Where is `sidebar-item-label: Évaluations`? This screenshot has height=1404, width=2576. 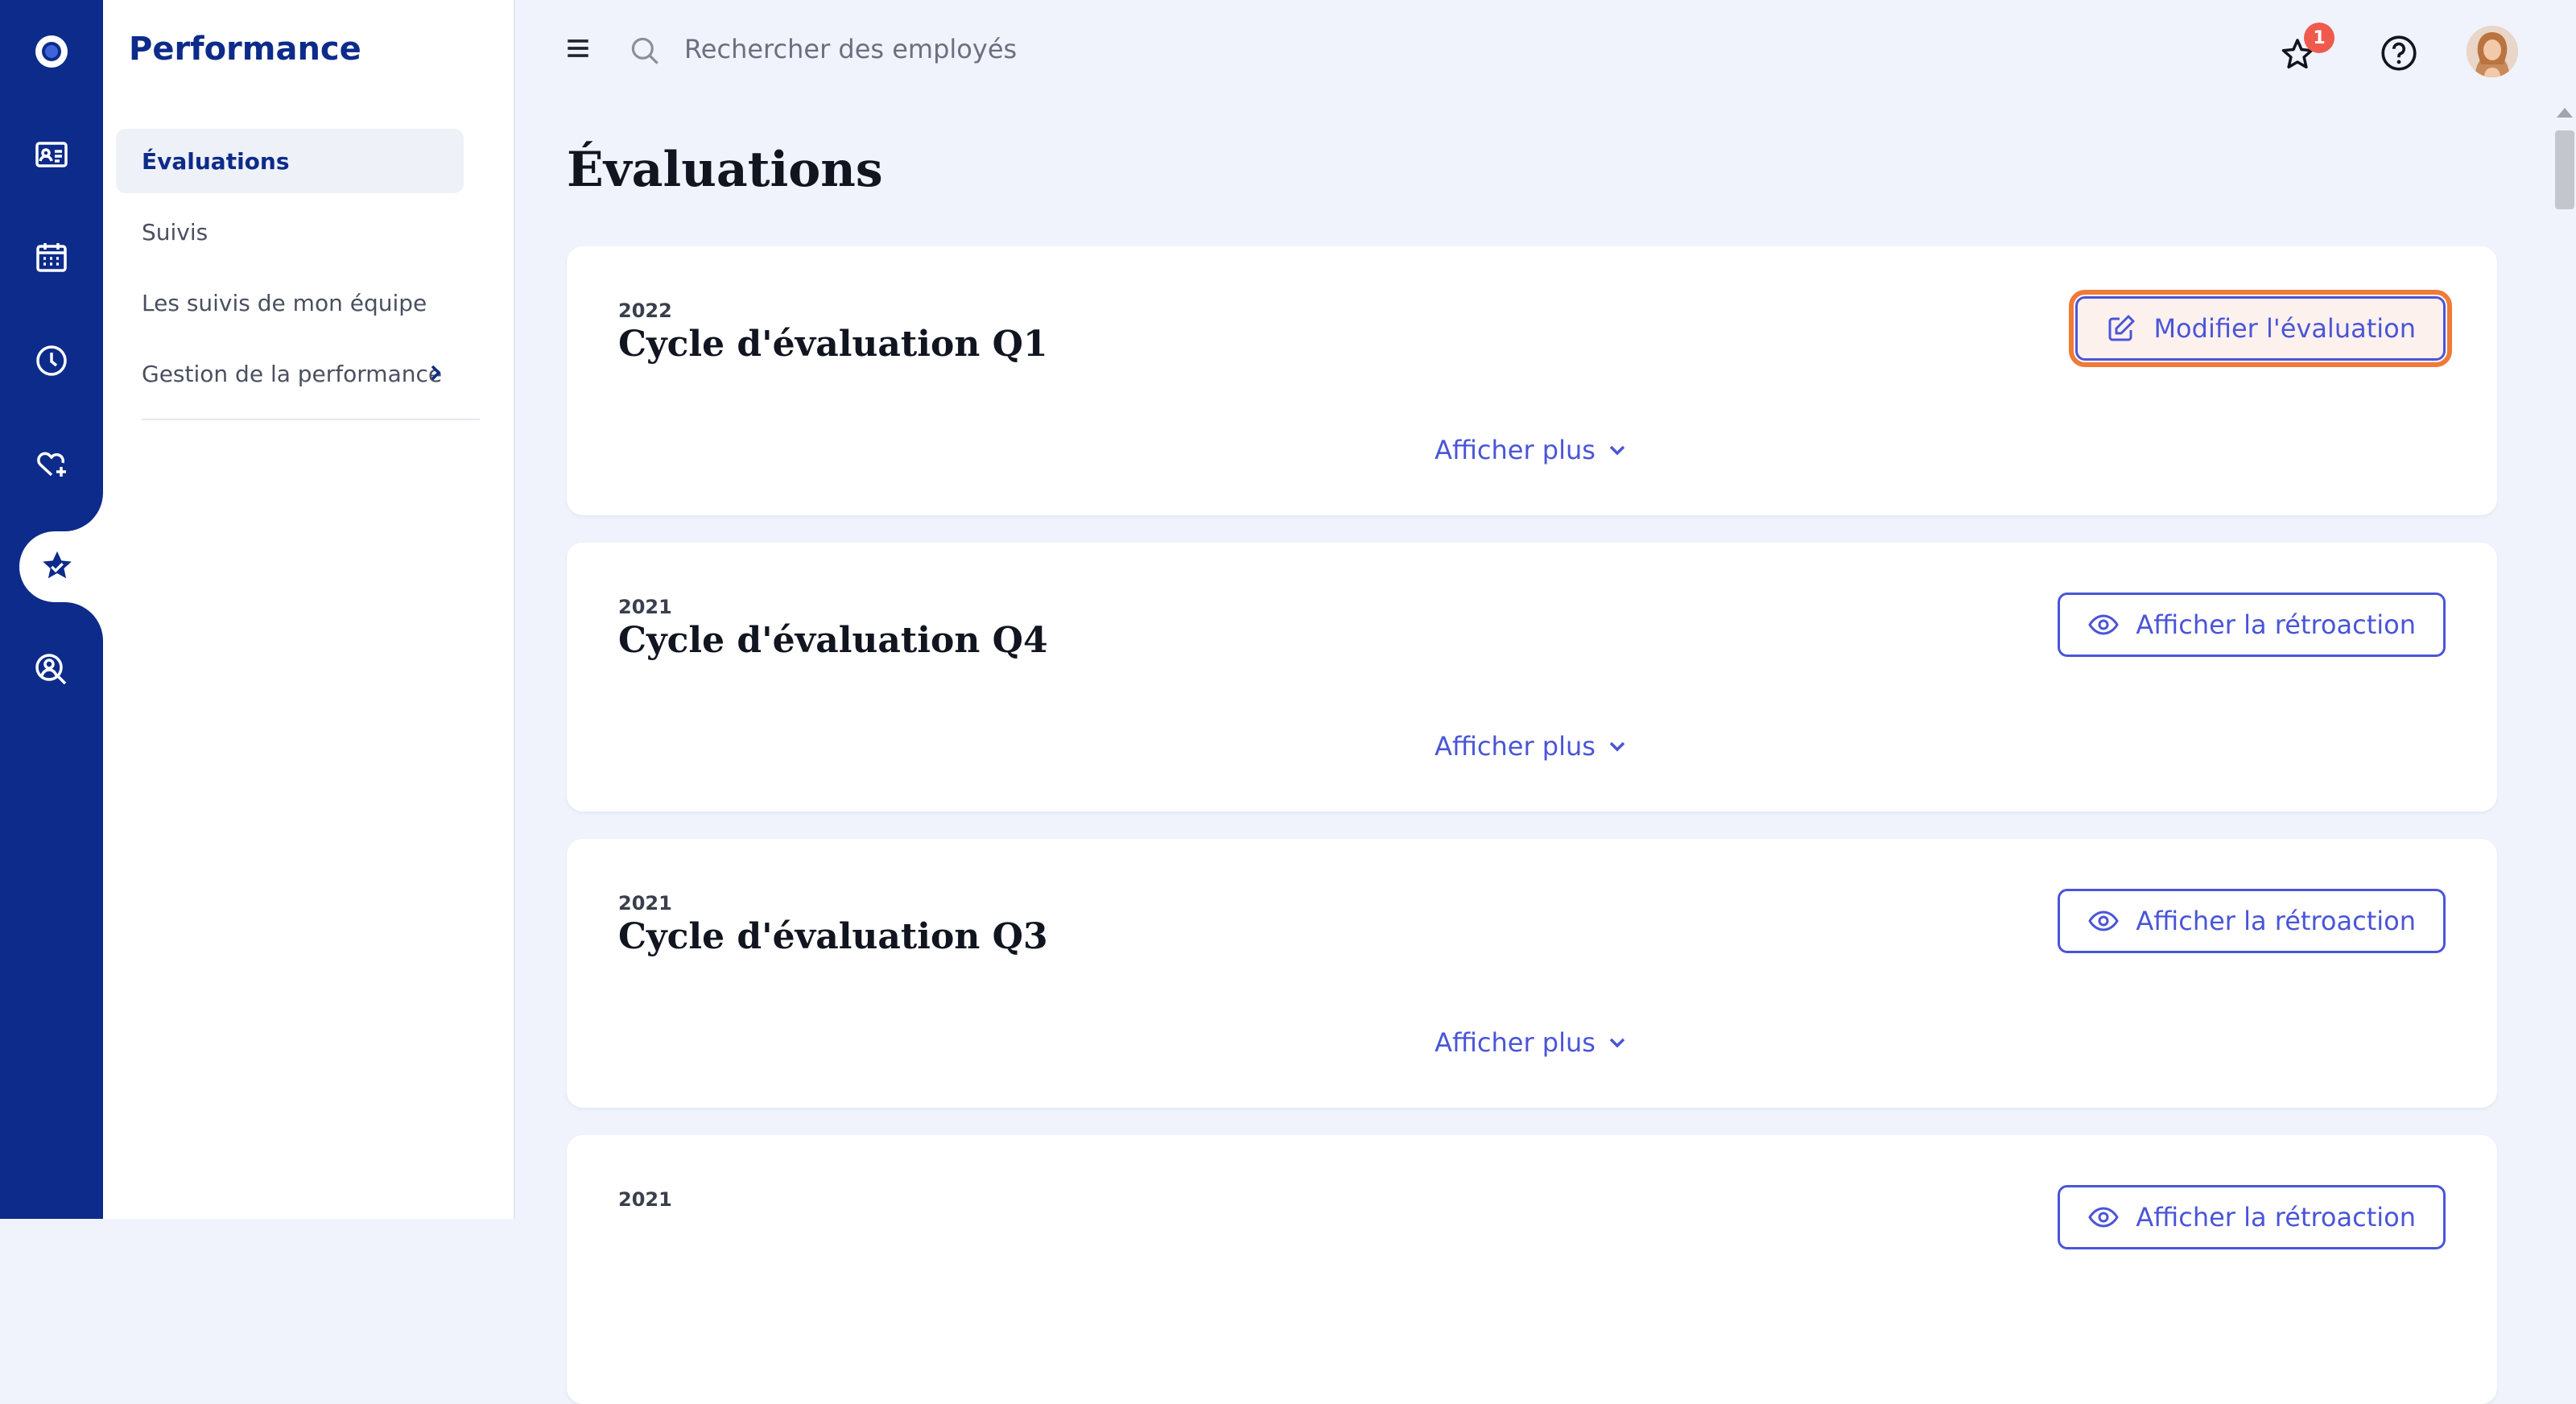 sidebar-item-label: Évaluations is located at coordinates (216, 161).